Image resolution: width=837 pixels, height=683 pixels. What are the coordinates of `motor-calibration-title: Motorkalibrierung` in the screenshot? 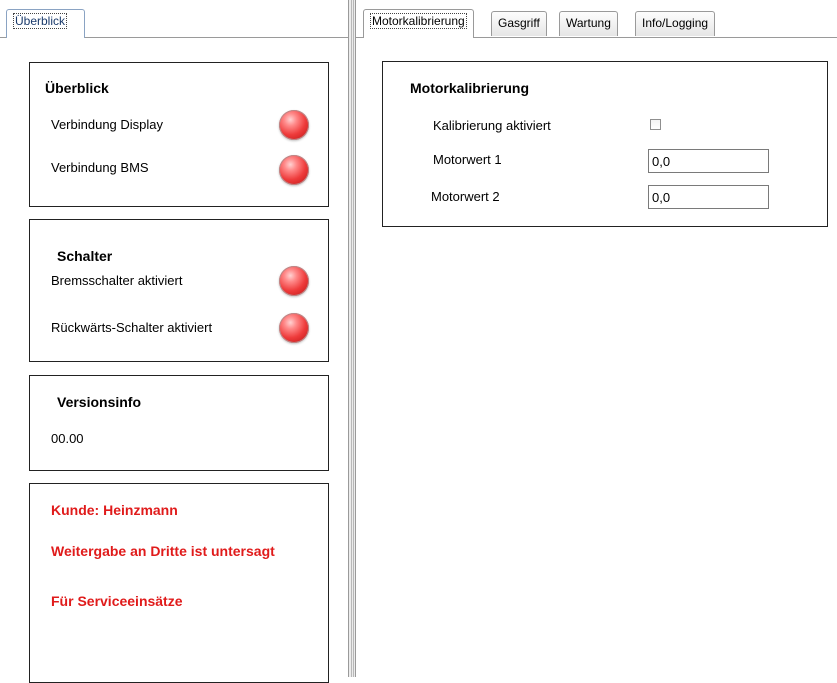 It's located at (470, 88).